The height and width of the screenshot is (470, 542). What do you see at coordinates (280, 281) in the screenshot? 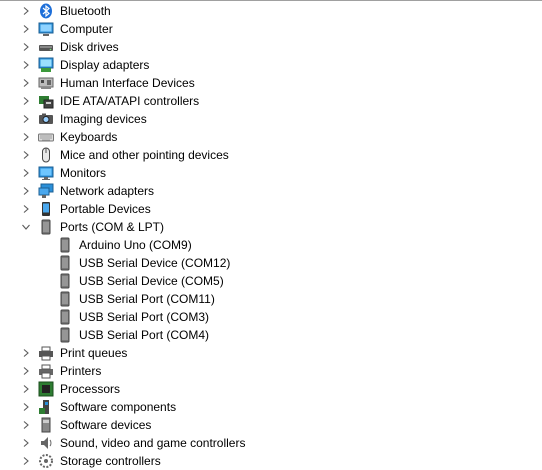
I see `tree-subitem-port: USB Serial Device (COM5)` at bounding box center [280, 281].